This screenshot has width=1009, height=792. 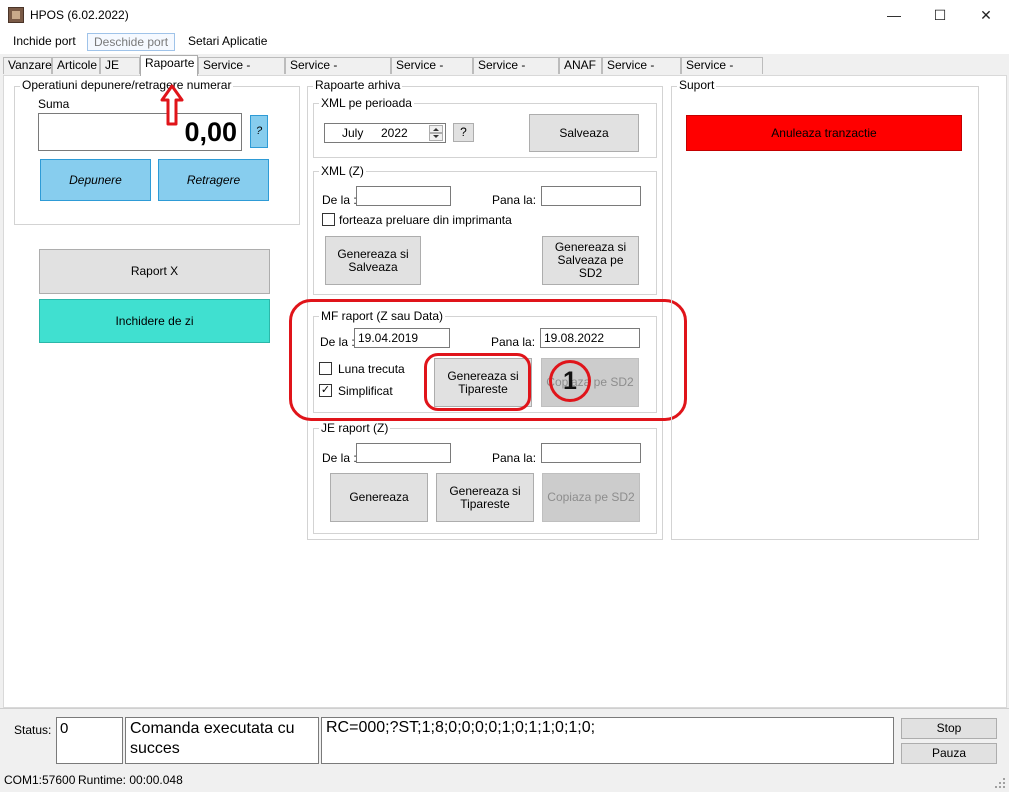 I want to click on cancel-transaction-button: Anuleaza tranzactie, so click(x=824, y=133).